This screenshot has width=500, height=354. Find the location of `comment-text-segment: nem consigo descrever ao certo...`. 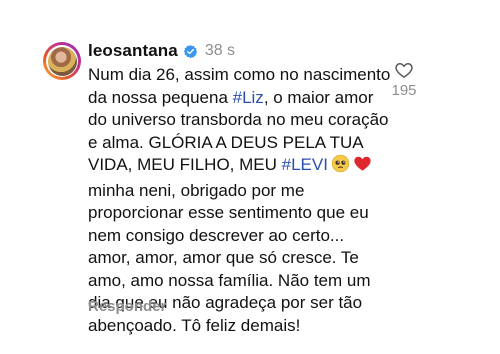

comment-text-segment: nem consigo descrever ao certo... is located at coordinates (216, 235).